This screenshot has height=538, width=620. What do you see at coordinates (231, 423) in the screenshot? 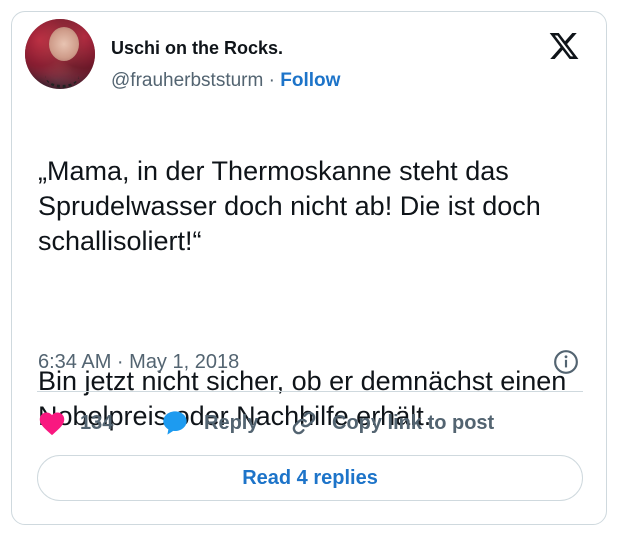
I see `reply-label: Reply` at bounding box center [231, 423].